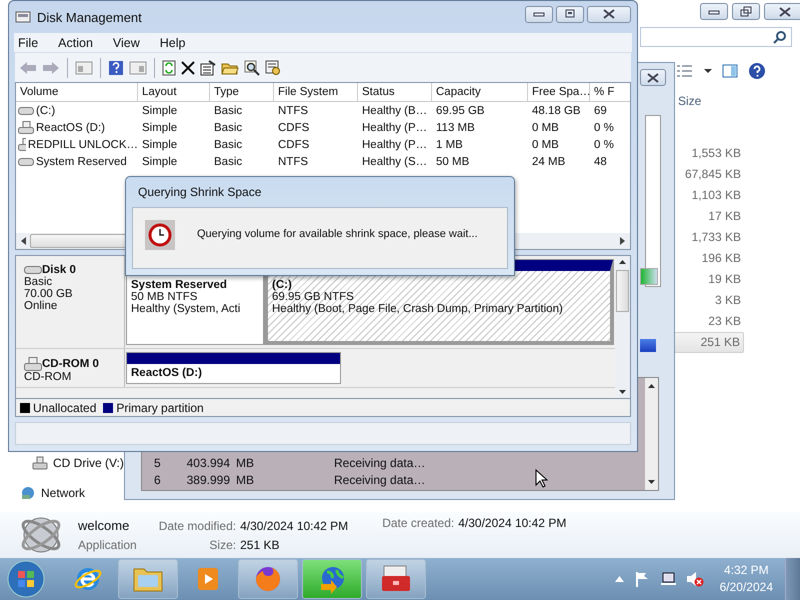  I want to click on refresh-icon, so click(169, 68).